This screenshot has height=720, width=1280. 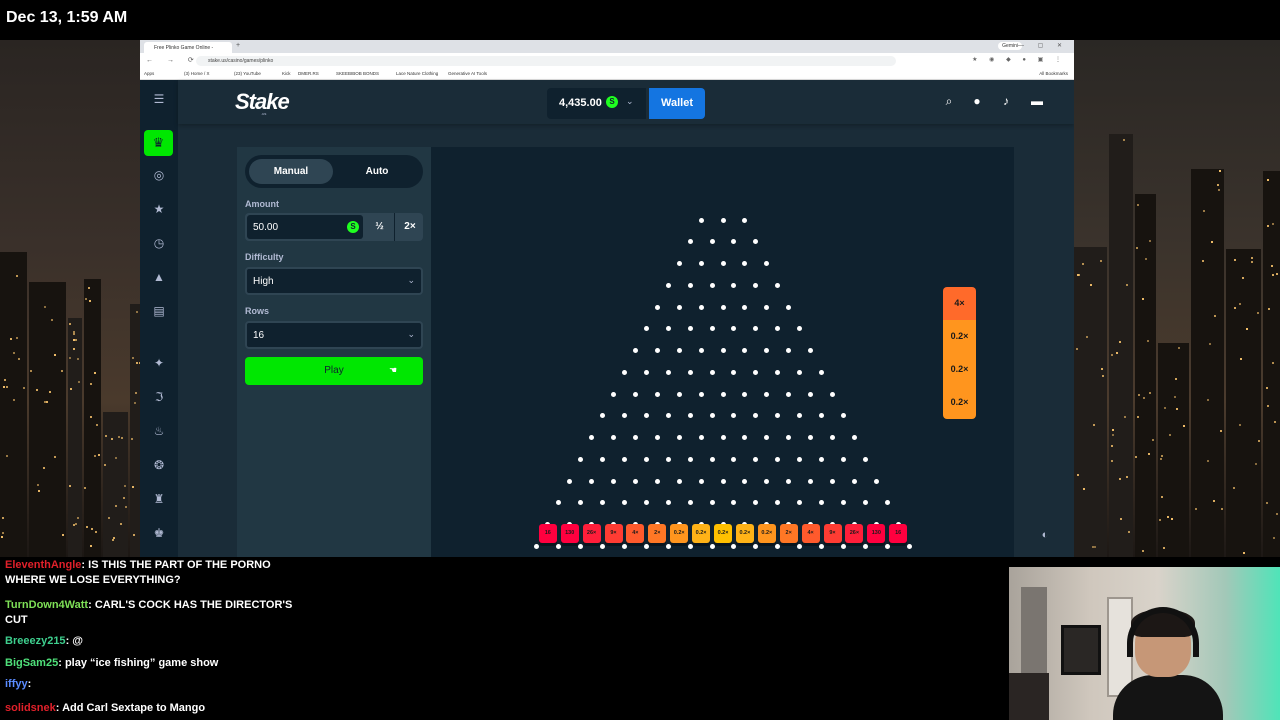 What do you see at coordinates (1029, 696) in the screenshot?
I see `webcam-chair` at bounding box center [1029, 696].